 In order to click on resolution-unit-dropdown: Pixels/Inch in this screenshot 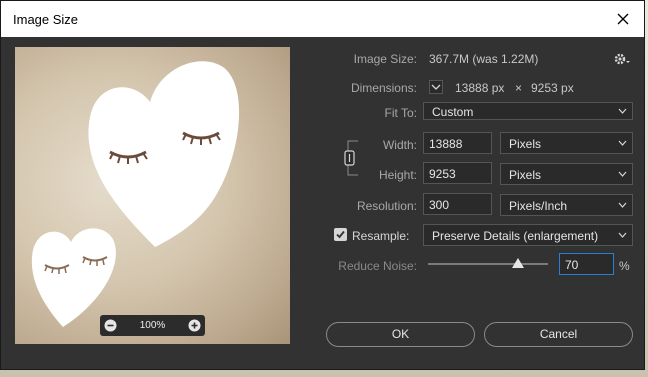, I will do `click(566, 205)`.